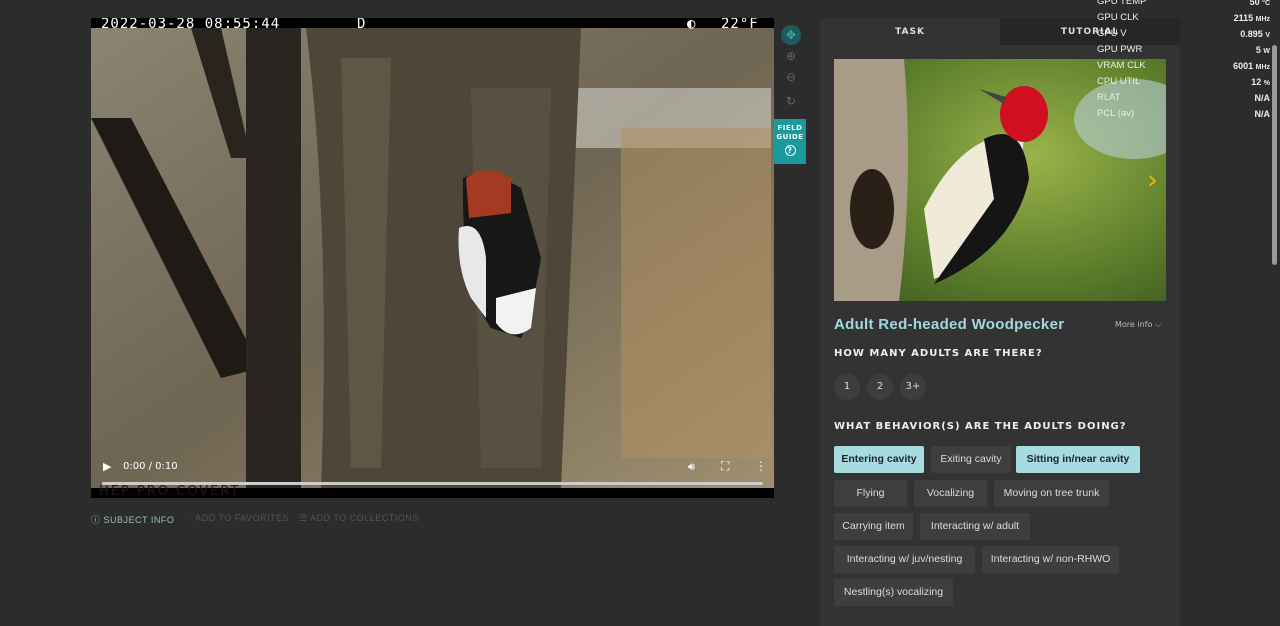 Image resolution: width=1280 pixels, height=626 pixels. Describe the element at coordinates (107, 466) in the screenshot. I see `play-button: ▶` at that location.